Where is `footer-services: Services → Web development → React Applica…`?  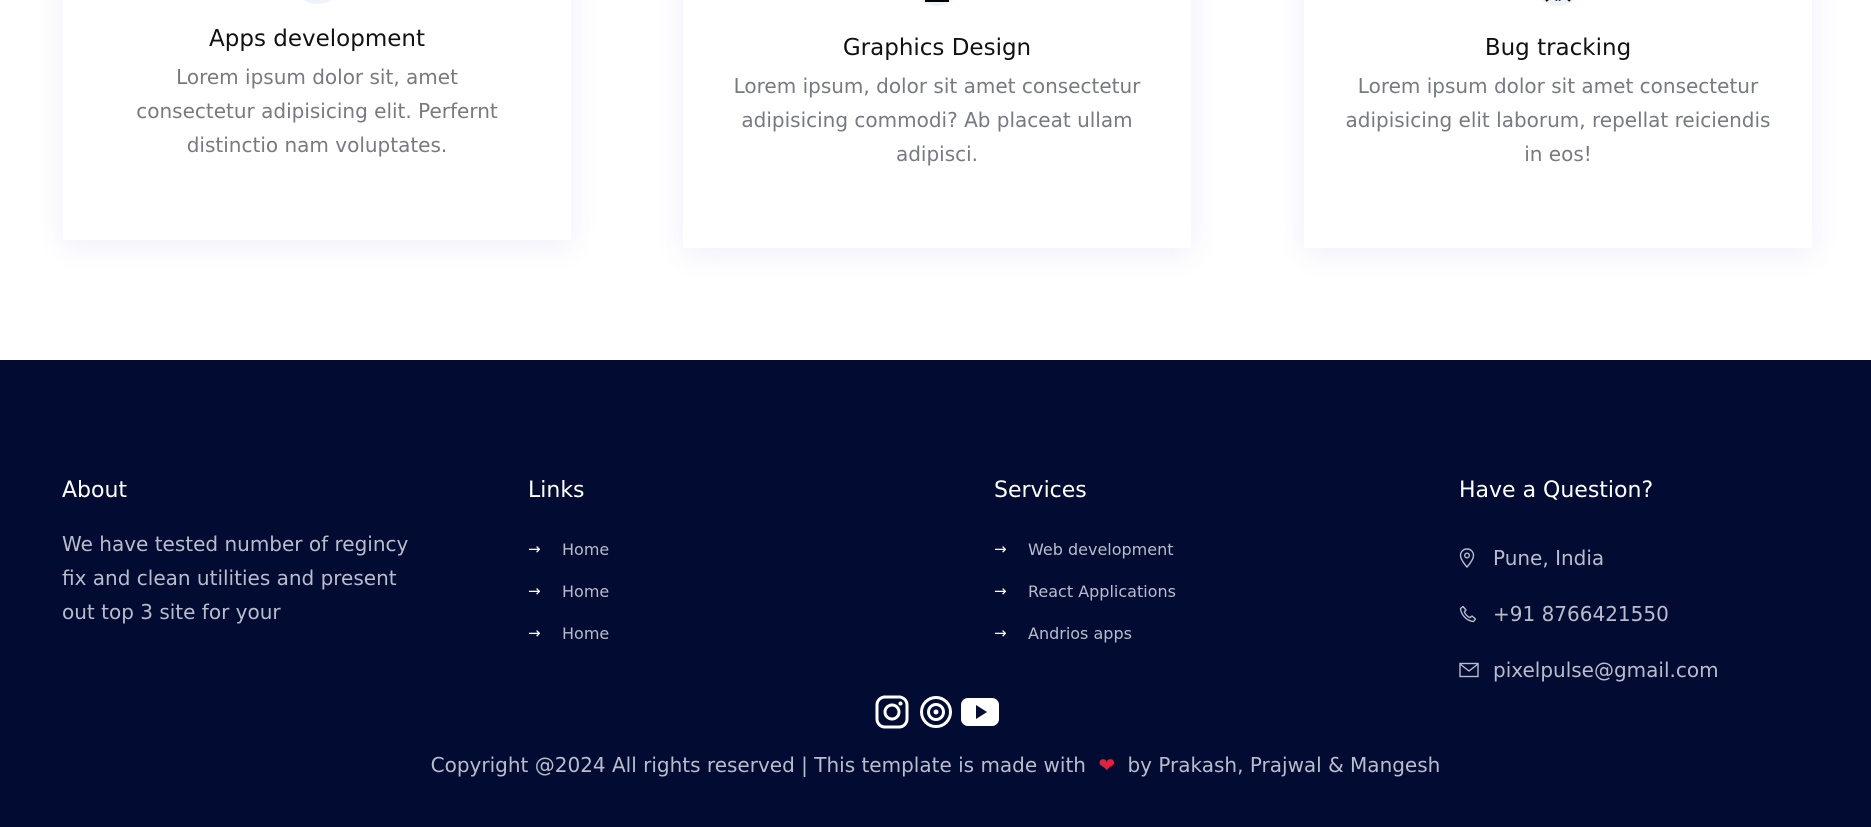
footer-services: Services → Web development → React Applica… is located at coordinates (1194, 565).